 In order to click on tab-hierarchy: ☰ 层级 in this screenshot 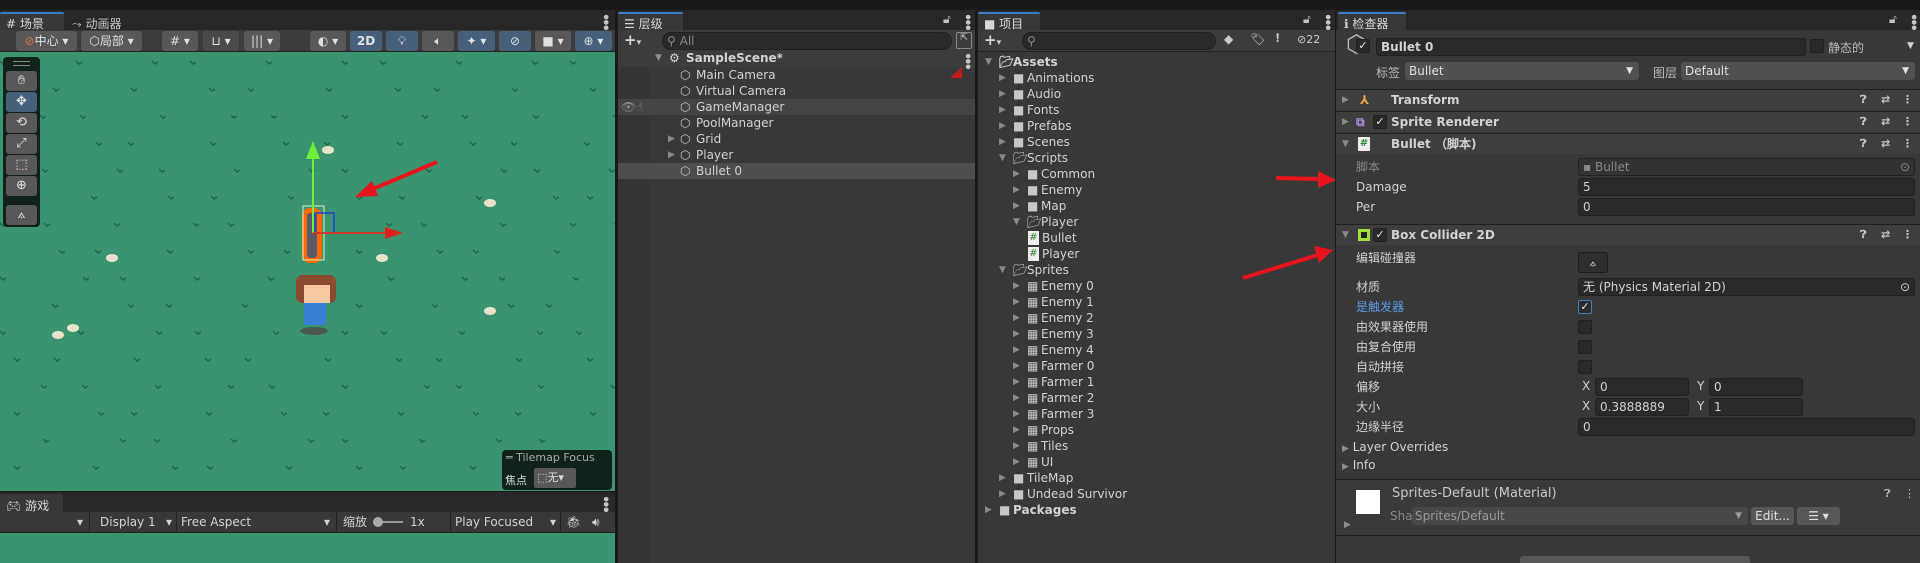, I will do `click(650, 21)`.